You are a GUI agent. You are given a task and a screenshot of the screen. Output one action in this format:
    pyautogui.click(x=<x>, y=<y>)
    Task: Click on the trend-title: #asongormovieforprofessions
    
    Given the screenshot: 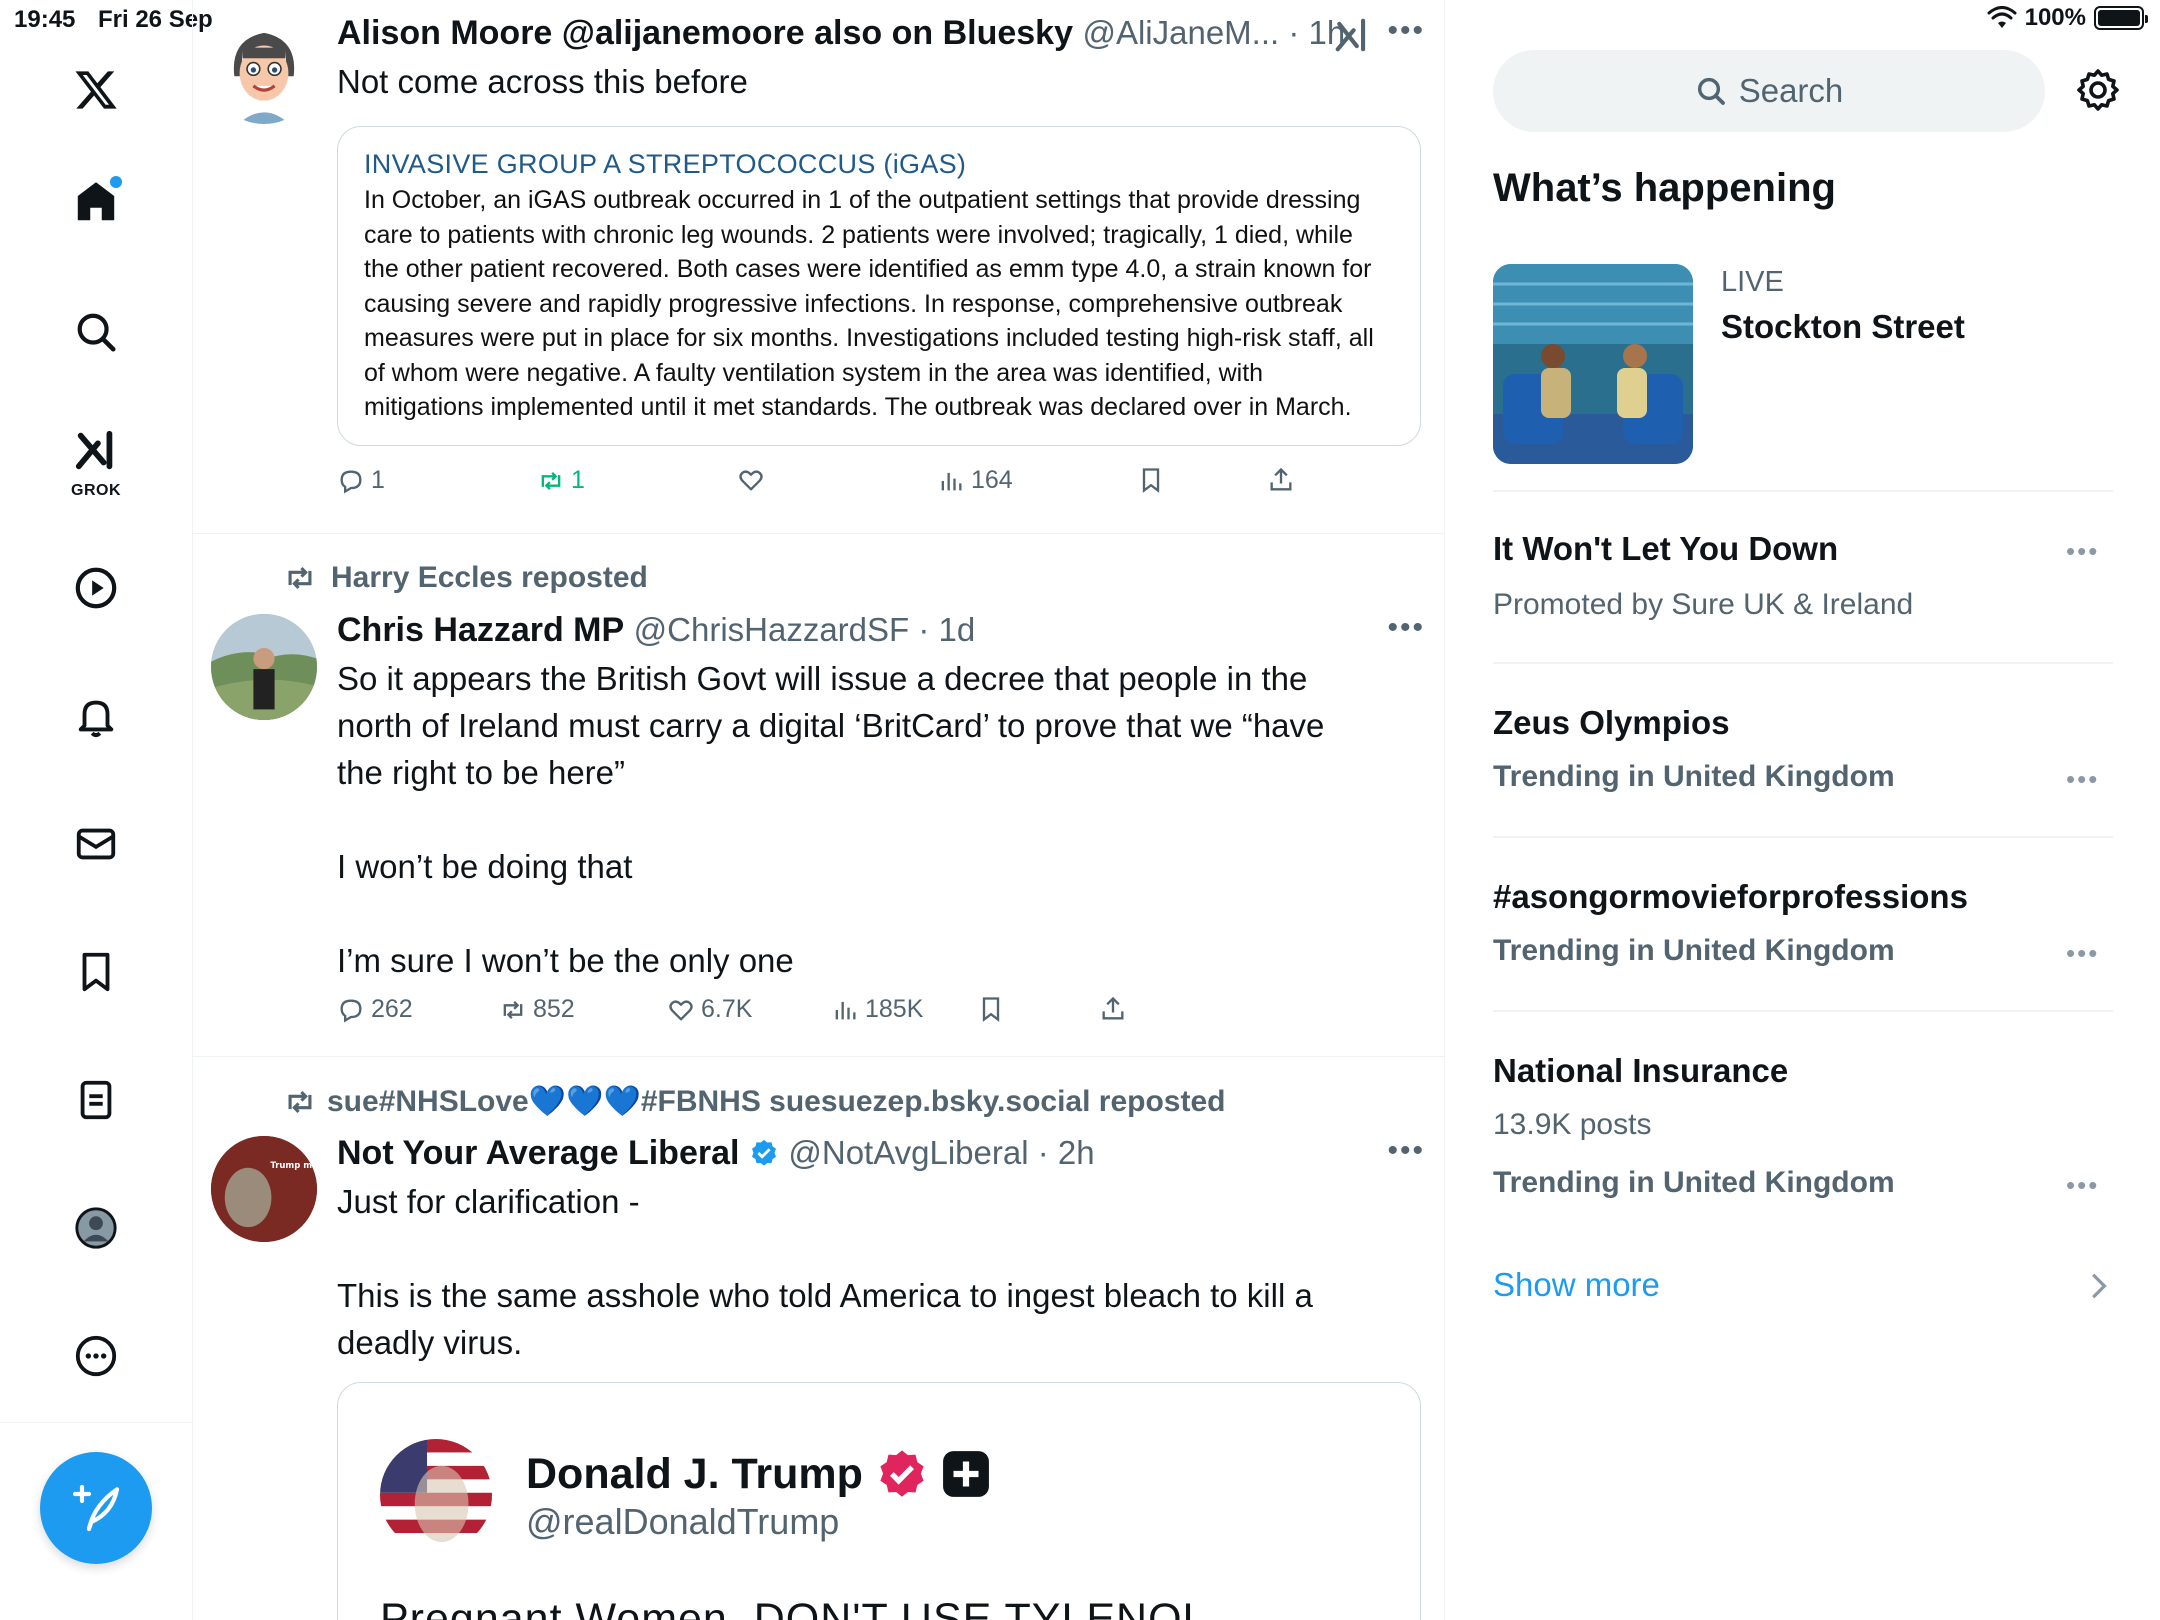 What is the action you would take?
    pyautogui.click(x=1730, y=897)
    